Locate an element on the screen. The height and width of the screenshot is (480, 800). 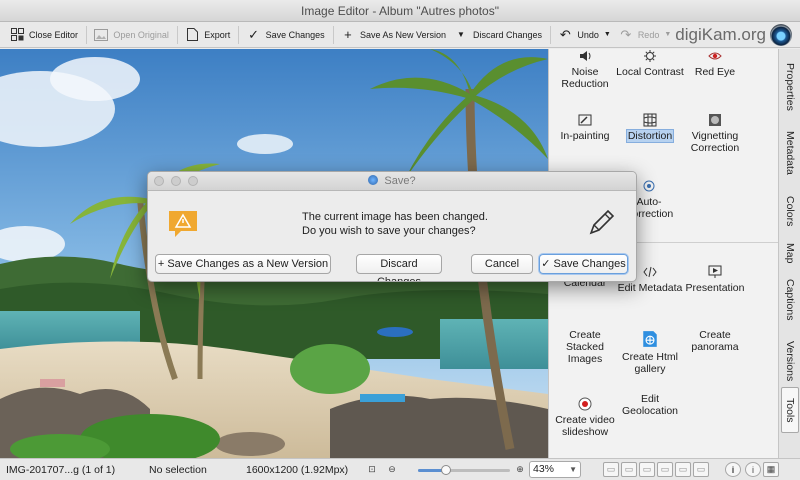
save-as-new-version-button: + Save As New Version is located at coordinates (393, 35).